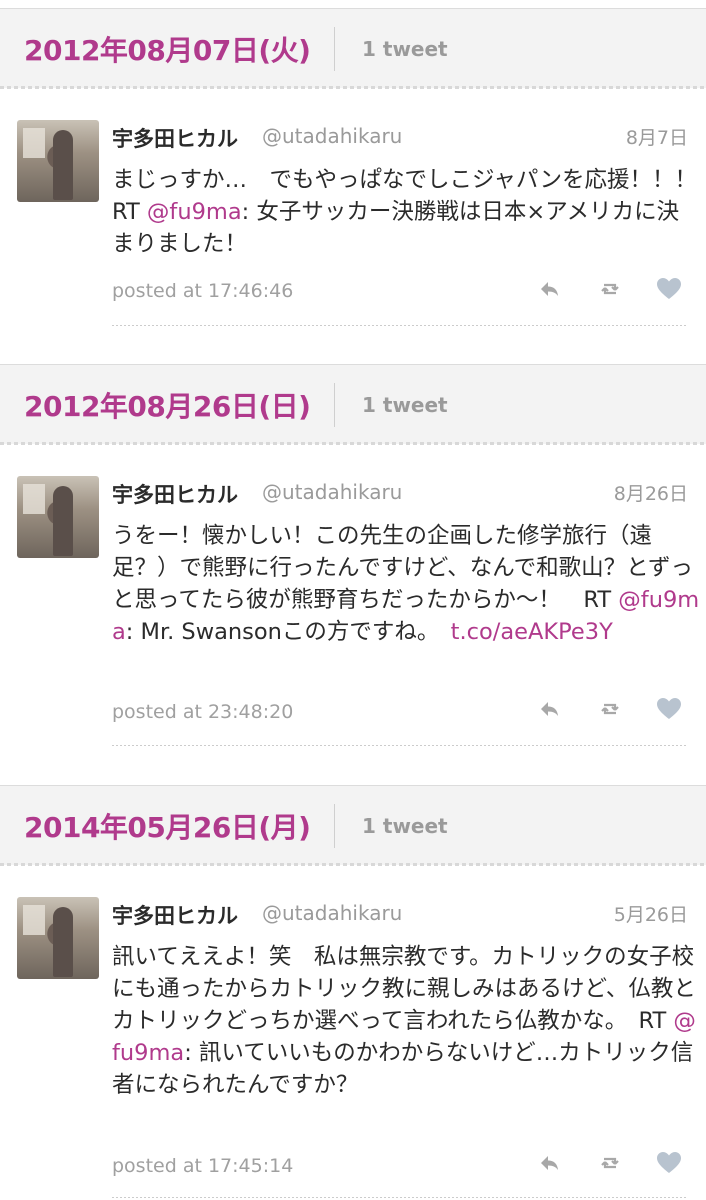  Describe the element at coordinates (353, 48) in the screenshot. I see `day-header: 2012年08月07日(火) 1 tweet` at that location.